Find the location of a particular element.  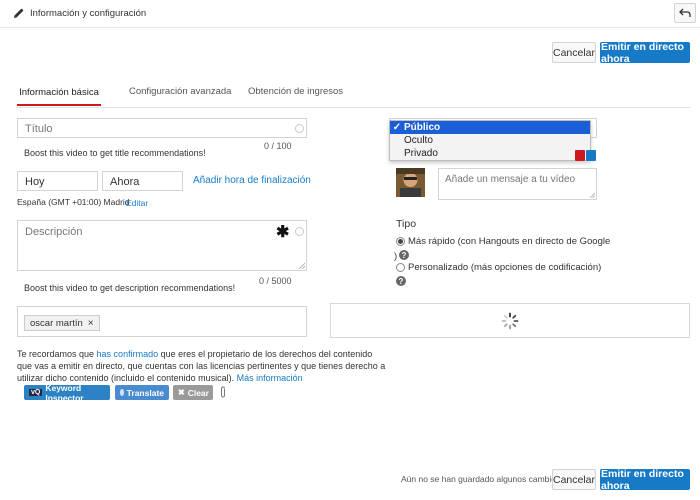

title-input: Título is located at coordinates (162, 128).